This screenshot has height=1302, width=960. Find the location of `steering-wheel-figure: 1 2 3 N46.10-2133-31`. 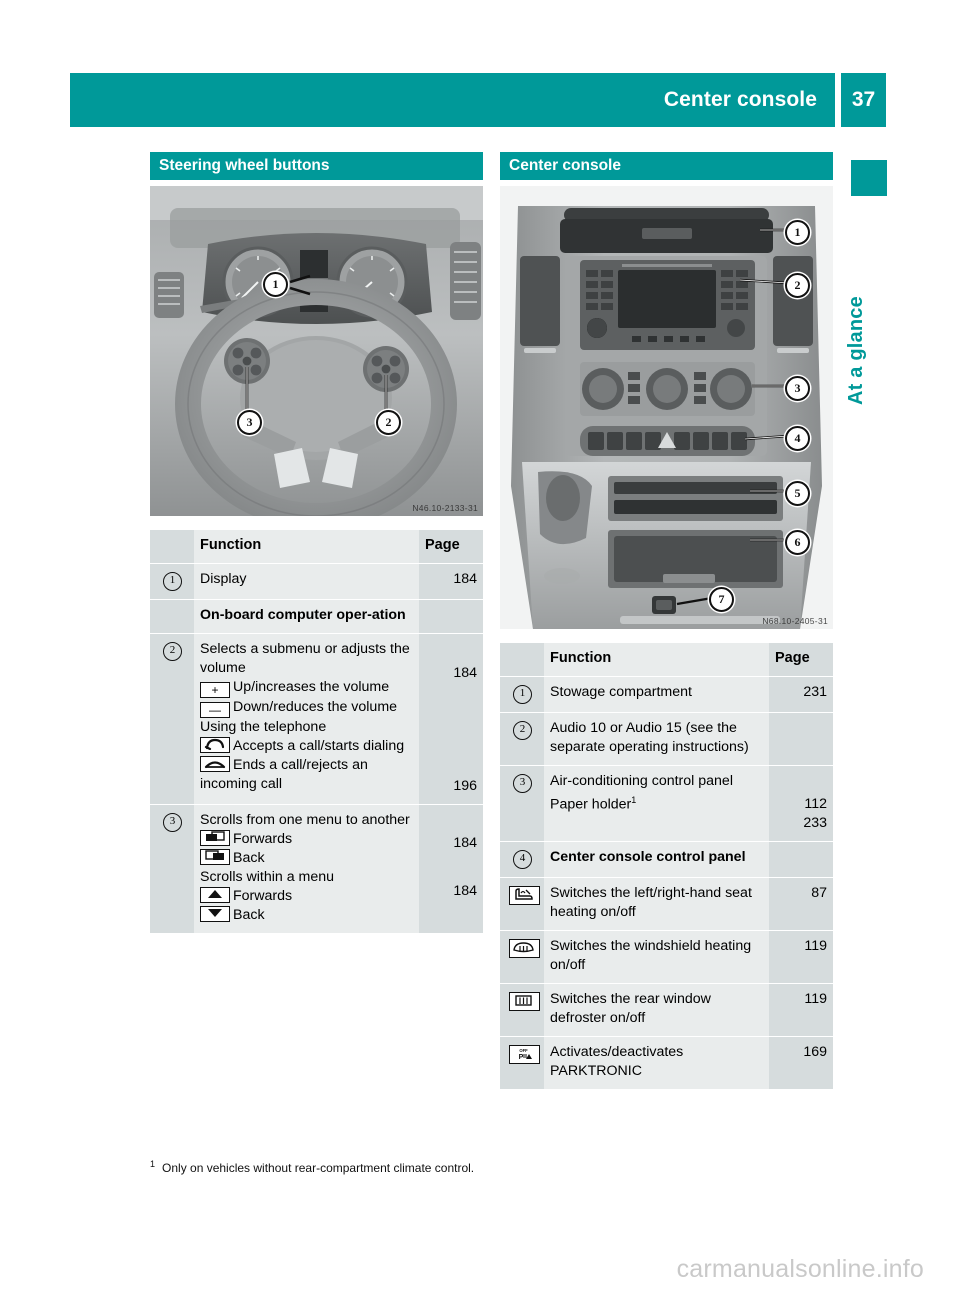

steering-wheel-figure: 1 2 3 N46.10-2133-31 is located at coordinates (316, 351).